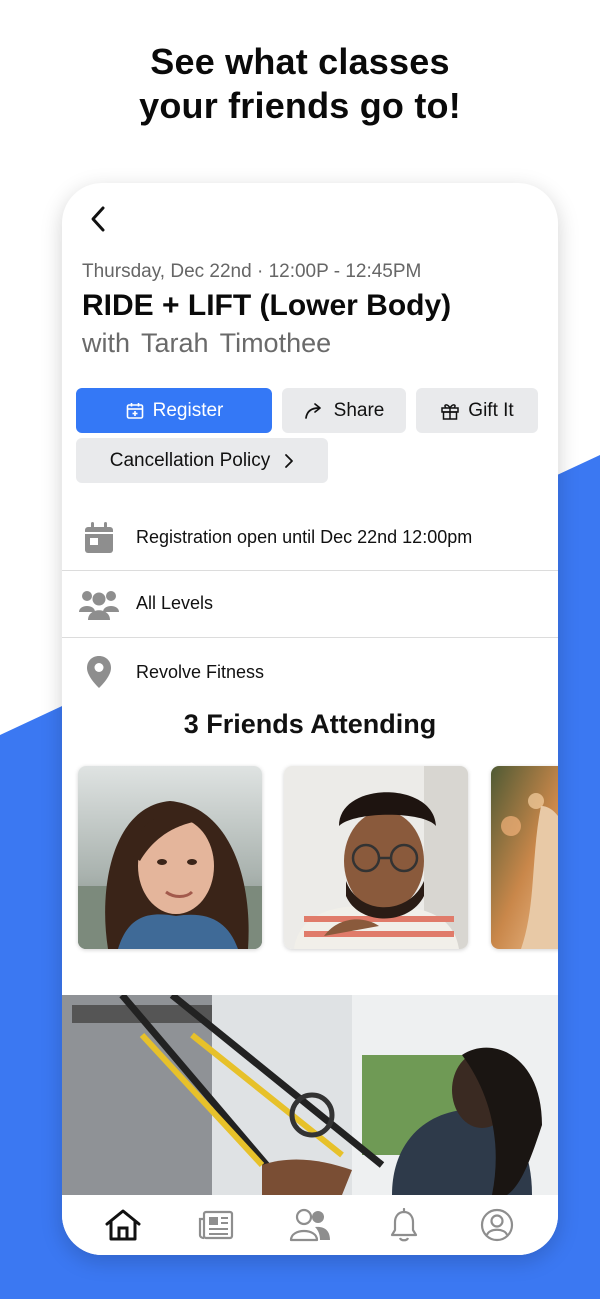 This screenshot has width=600, height=1299. I want to click on news-icon, so click(216, 1225).